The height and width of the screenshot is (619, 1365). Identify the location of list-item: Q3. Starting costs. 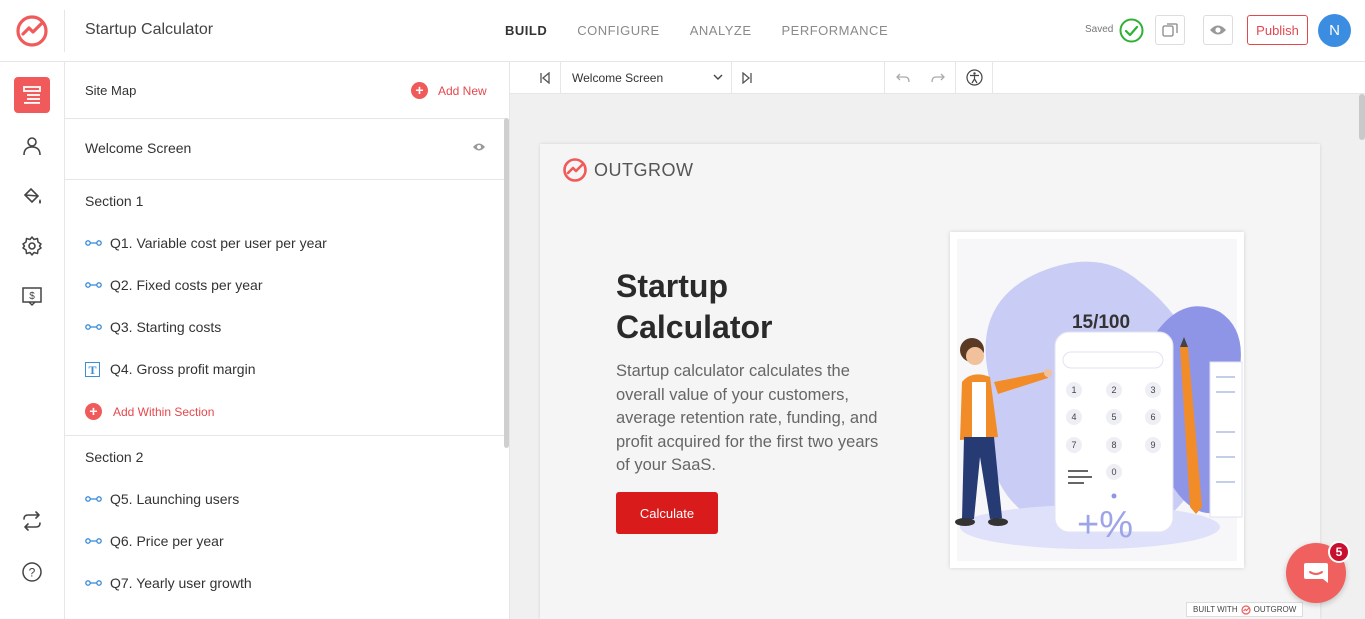
(153, 327).